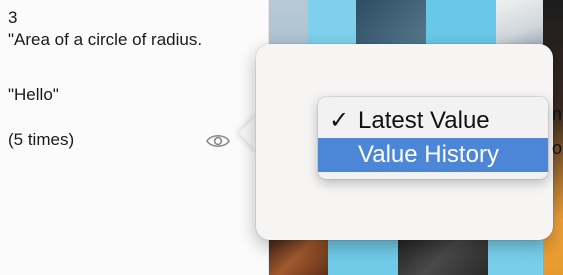 The image size is (563, 275). I want to click on result-value-string-hello: "Hello", so click(33, 94).